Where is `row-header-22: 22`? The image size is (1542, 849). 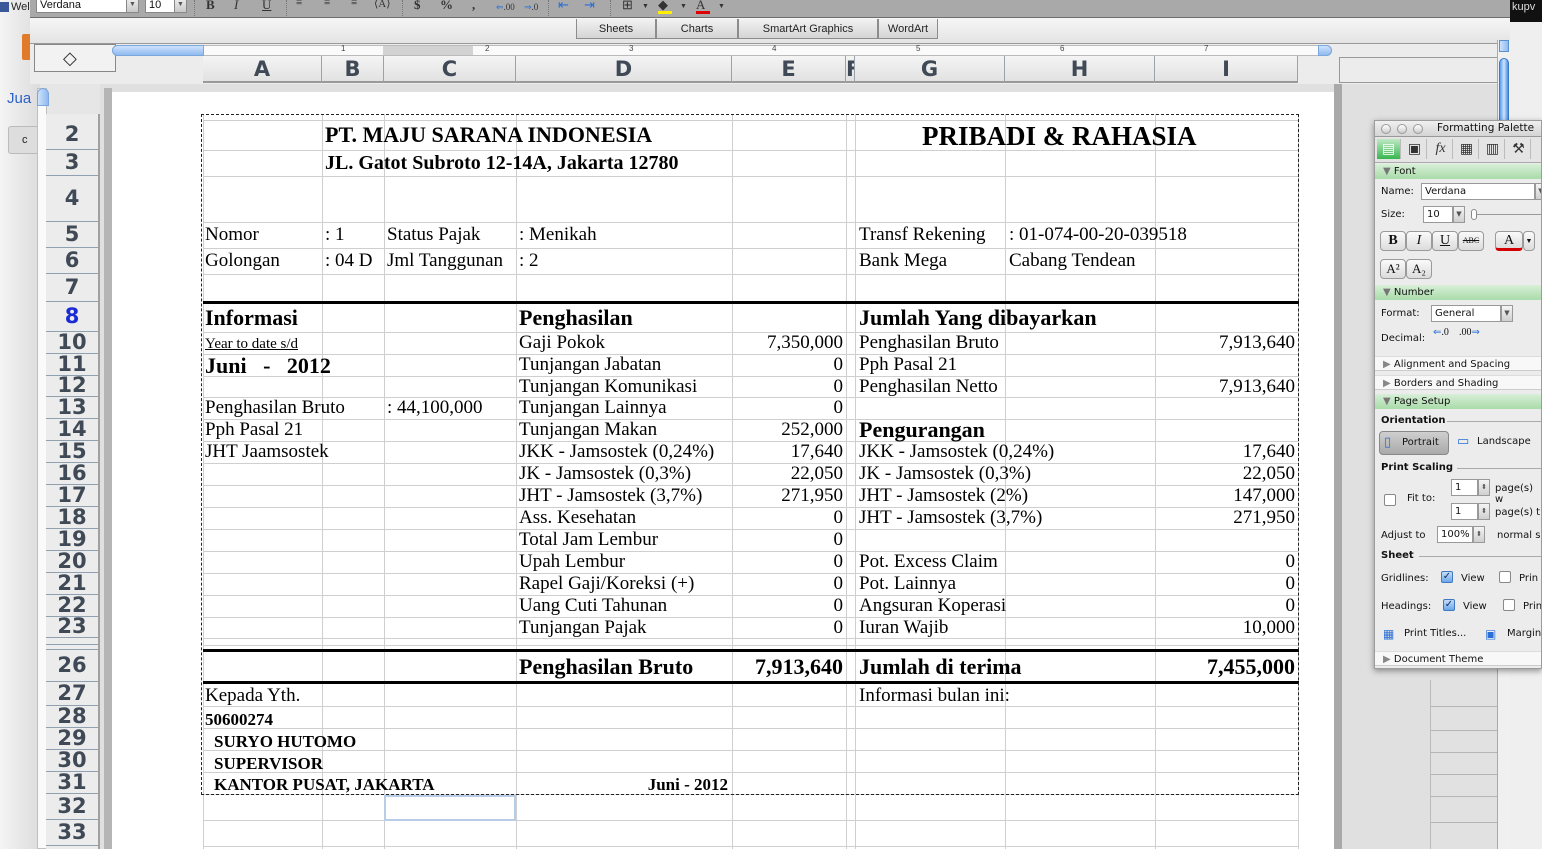 row-header-22: 22 is located at coordinates (72, 606).